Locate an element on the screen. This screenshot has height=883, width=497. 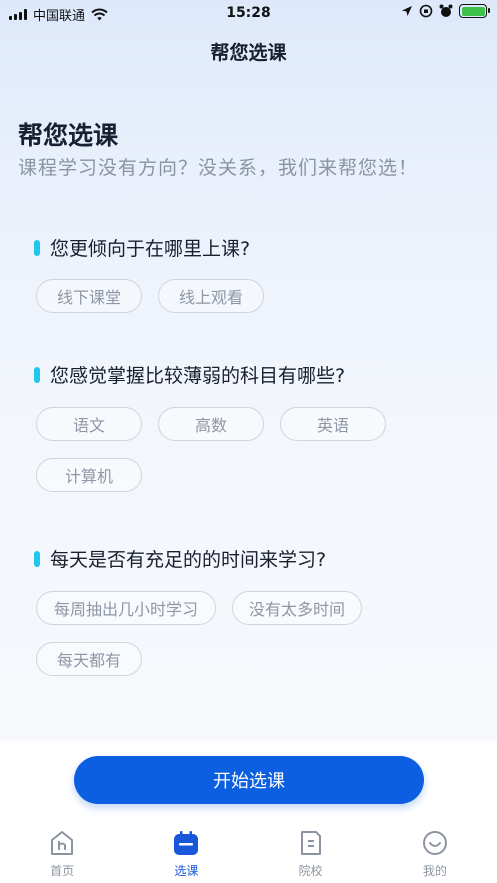
tab-label: 院校 is located at coordinates (310, 871).